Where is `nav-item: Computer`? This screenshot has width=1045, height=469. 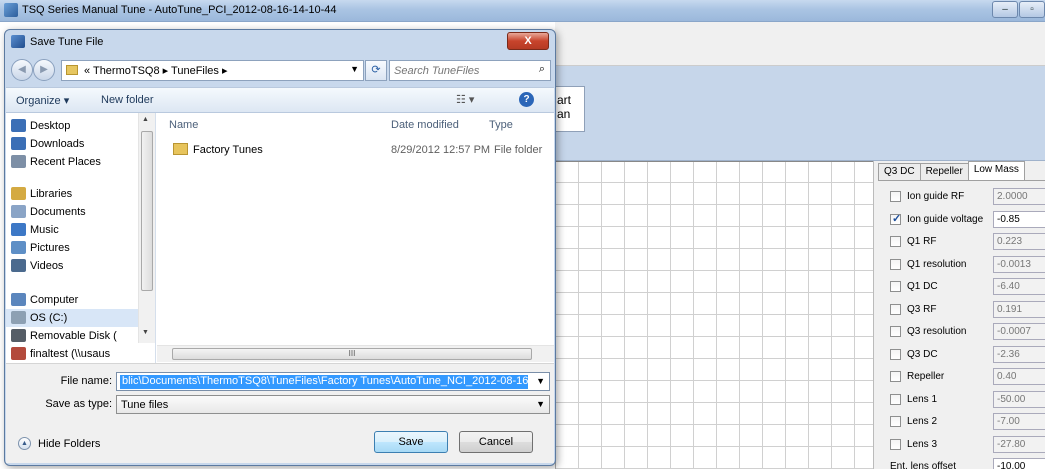 nav-item: Computer is located at coordinates (76, 300).